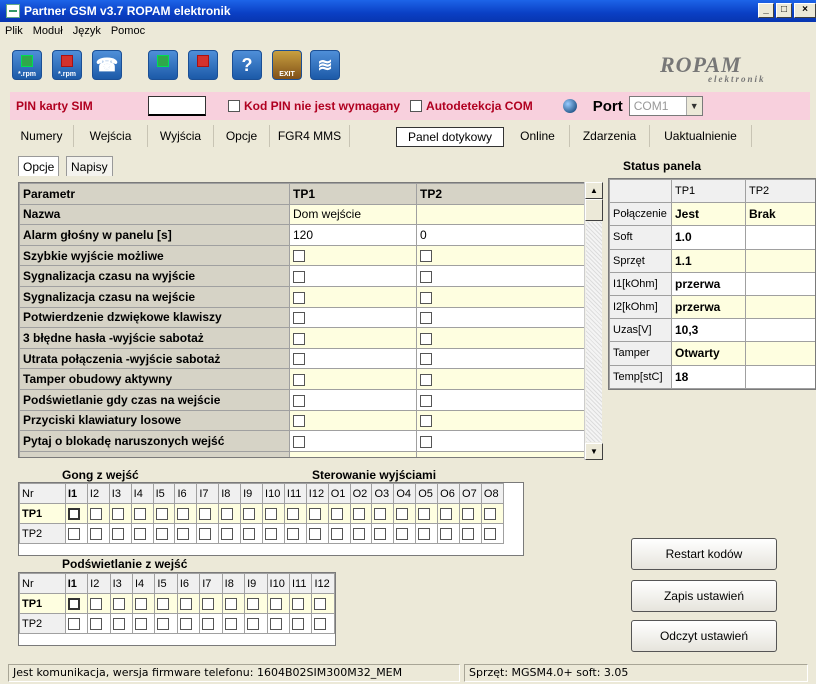  What do you see at coordinates (27, 65) in the screenshot?
I see `upload-rpm-button: *.rpm` at bounding box center [27, 65].